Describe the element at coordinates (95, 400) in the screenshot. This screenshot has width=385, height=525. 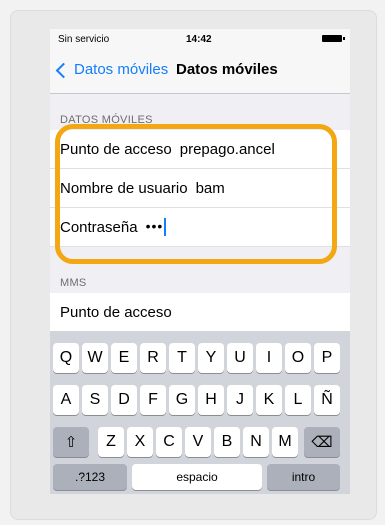
I see `key-s: S` at that location.